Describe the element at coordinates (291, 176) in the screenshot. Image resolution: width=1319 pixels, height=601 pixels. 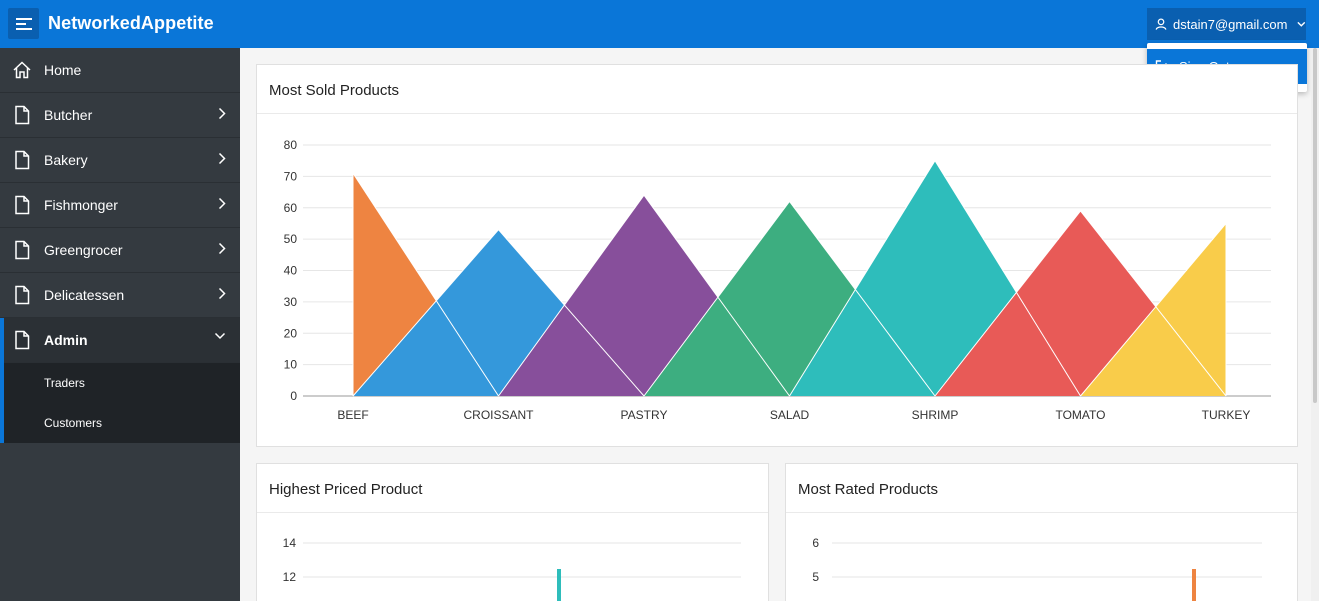
I see `y-tick-label: 70` at that location.